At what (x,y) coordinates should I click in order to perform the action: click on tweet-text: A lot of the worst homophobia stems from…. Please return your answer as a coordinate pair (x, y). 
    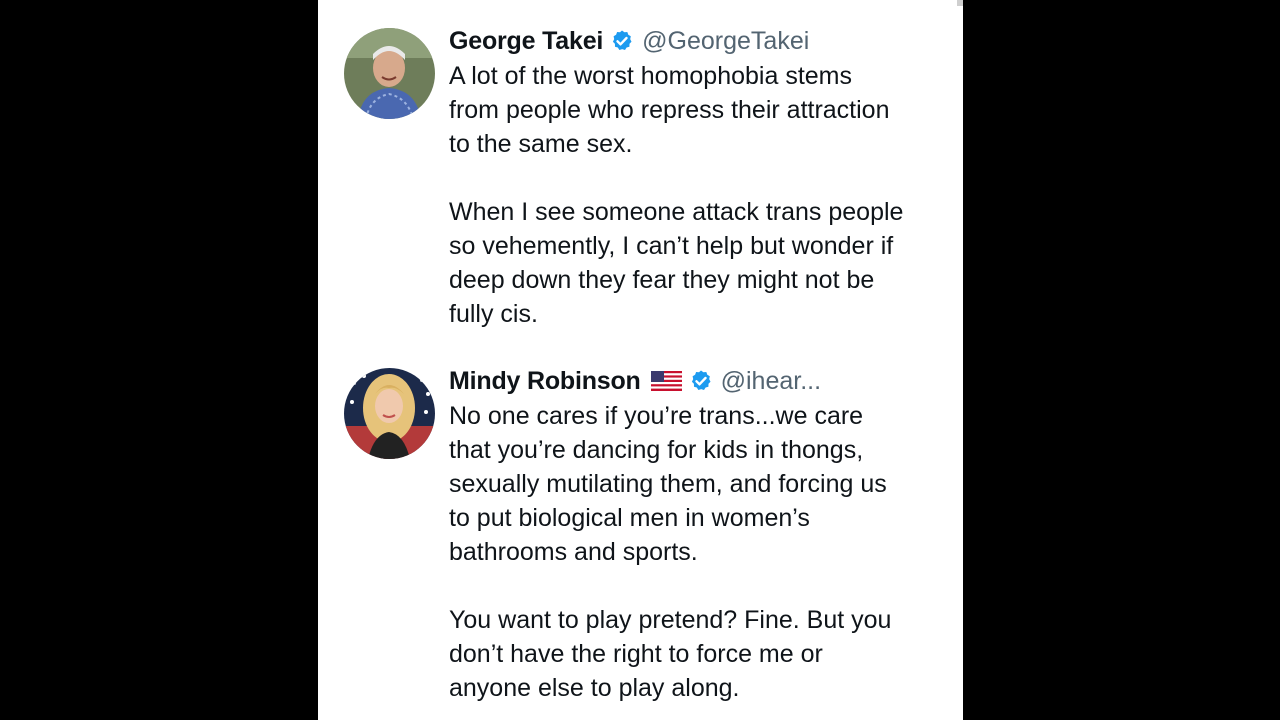
    Looking at the image, I should click on (676, 195).